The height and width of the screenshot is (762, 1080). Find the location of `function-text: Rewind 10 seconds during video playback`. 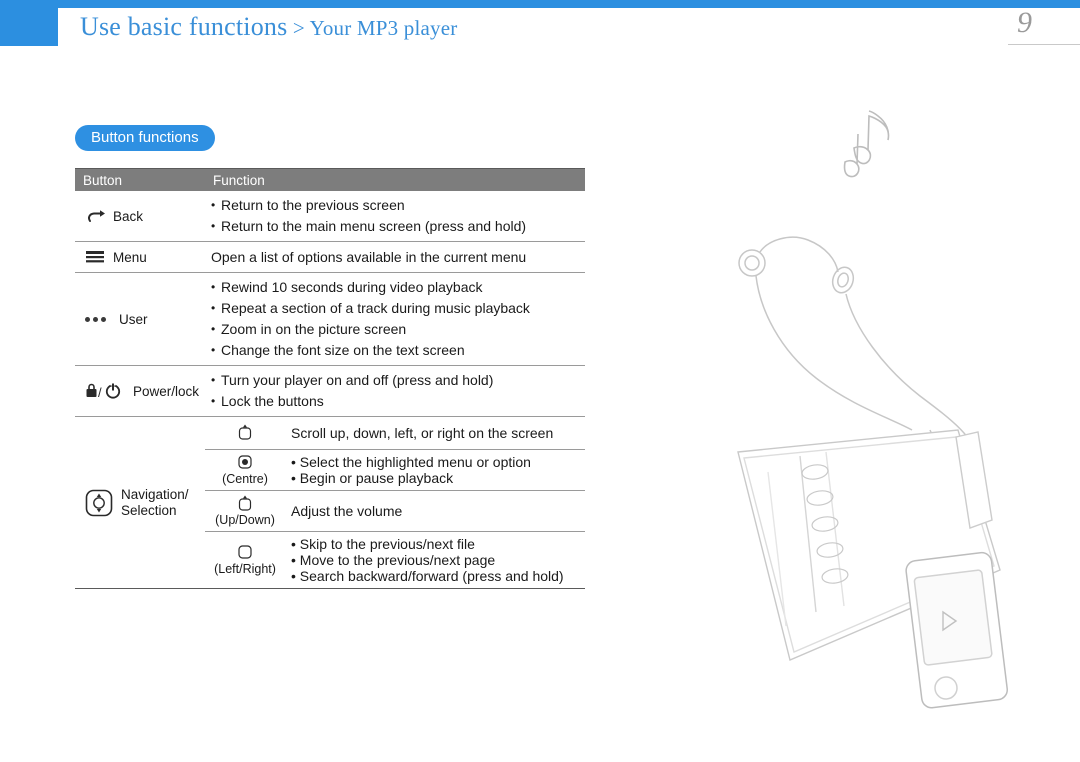

function-text: Rewind 10 seconds during video playback is located at coordinates (352, 287).